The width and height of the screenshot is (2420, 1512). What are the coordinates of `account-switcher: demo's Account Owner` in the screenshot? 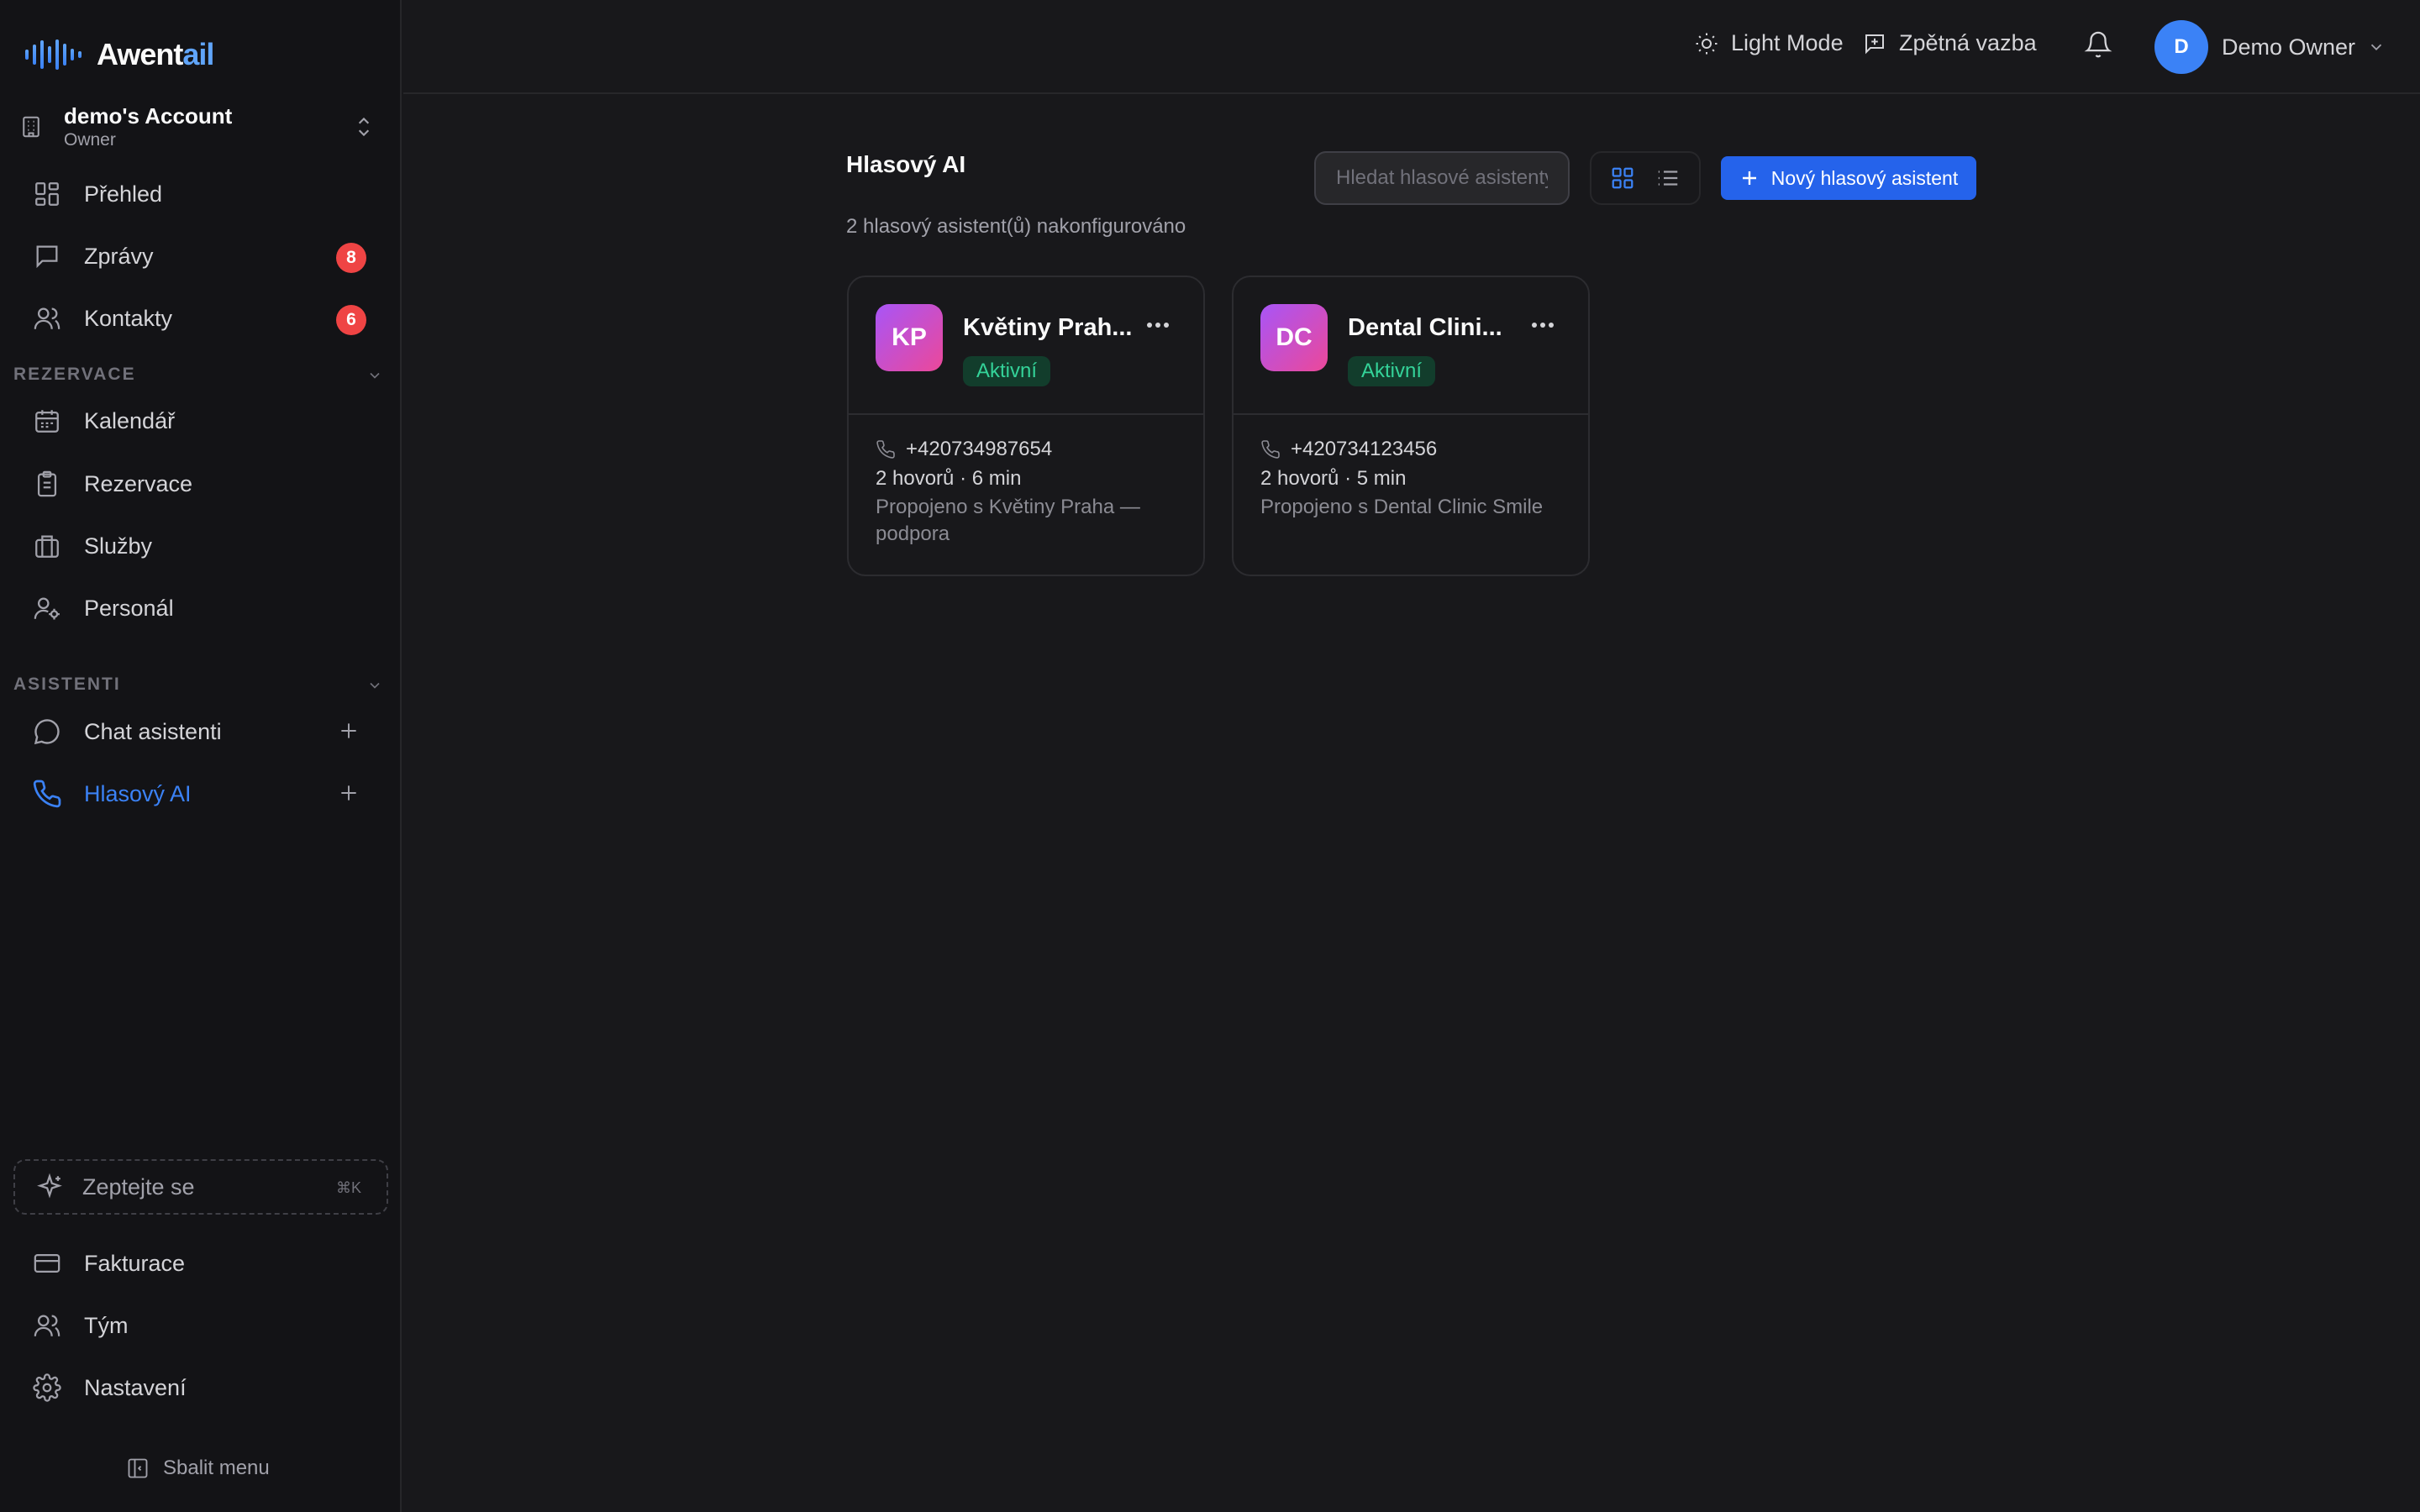 It's located at (201, 127).